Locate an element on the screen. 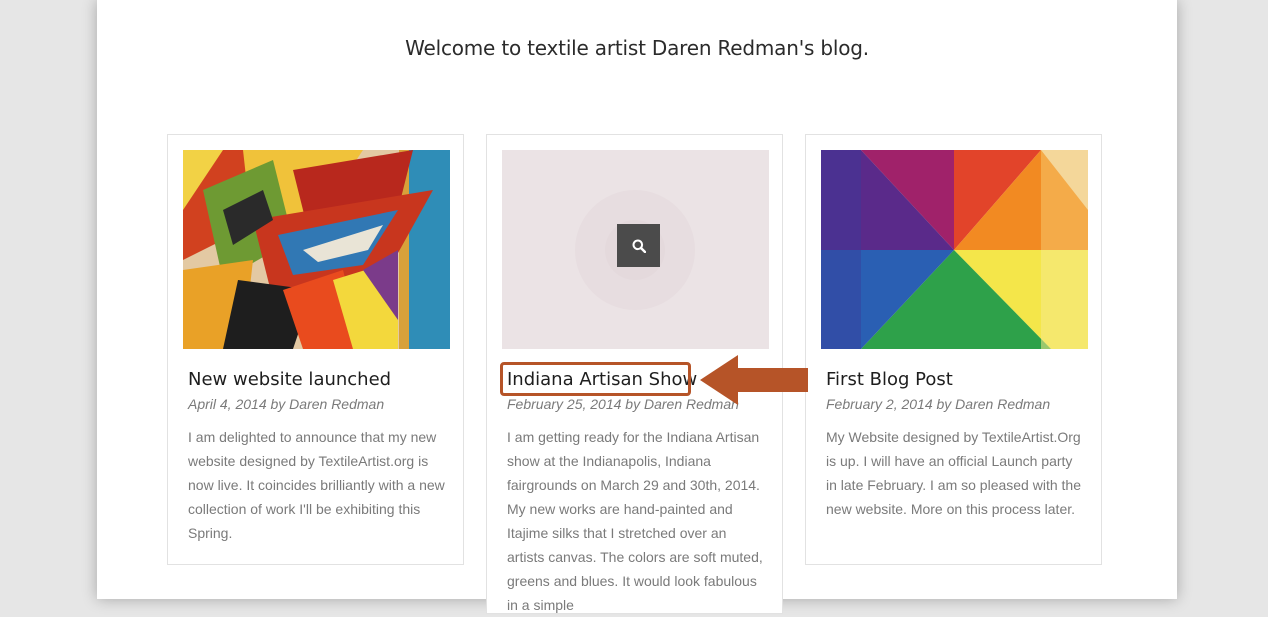 The height and width of the screenshot is (617, 1268). post-thumbnail-hover is located at coordinates (635, 249).